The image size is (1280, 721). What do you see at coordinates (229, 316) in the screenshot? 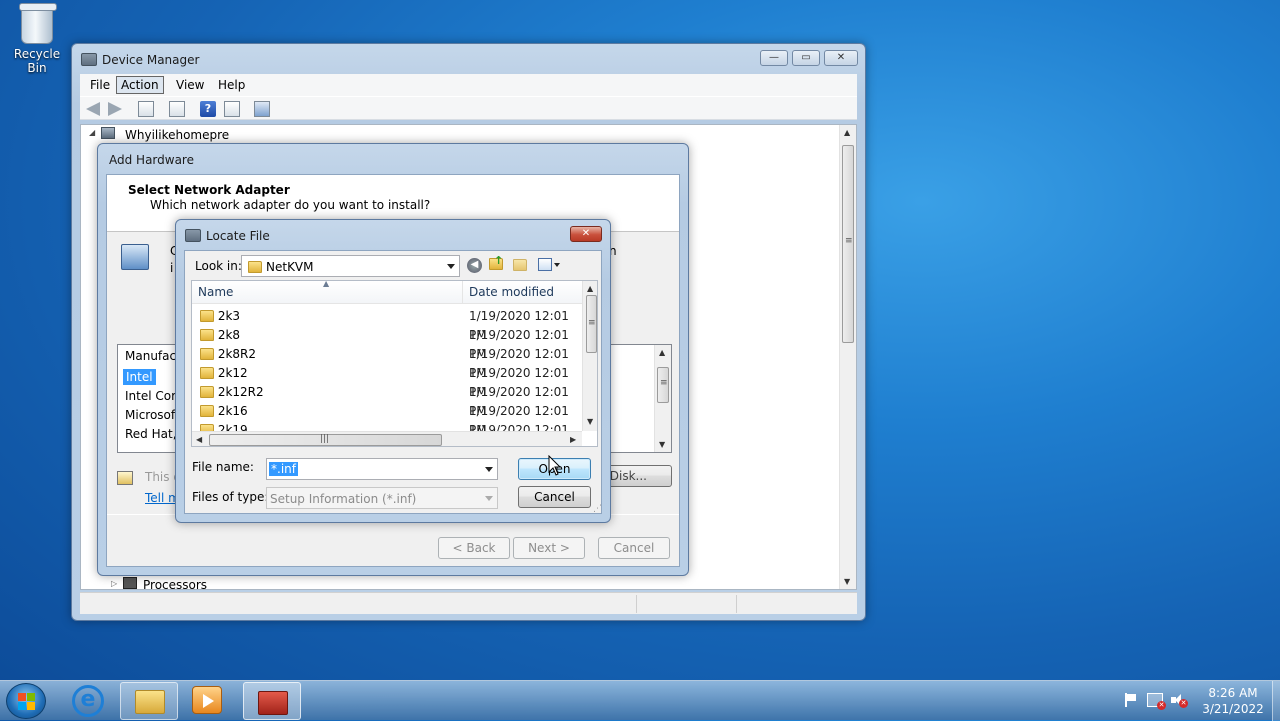
I see `file-name: 2k3` at bounding box center [229, 316].